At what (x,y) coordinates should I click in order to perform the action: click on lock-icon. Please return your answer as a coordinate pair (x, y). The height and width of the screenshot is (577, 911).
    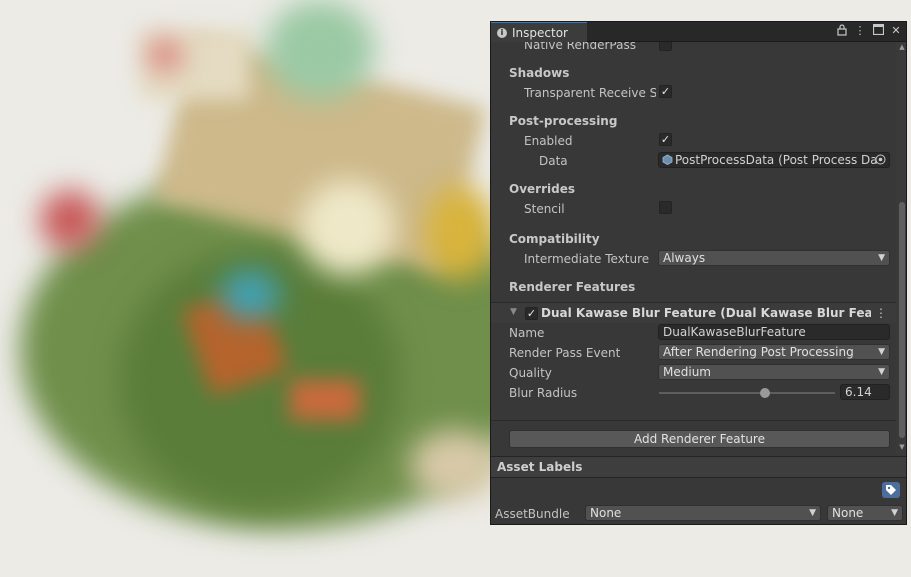
    Looking at the image, I should click on (842, 31).